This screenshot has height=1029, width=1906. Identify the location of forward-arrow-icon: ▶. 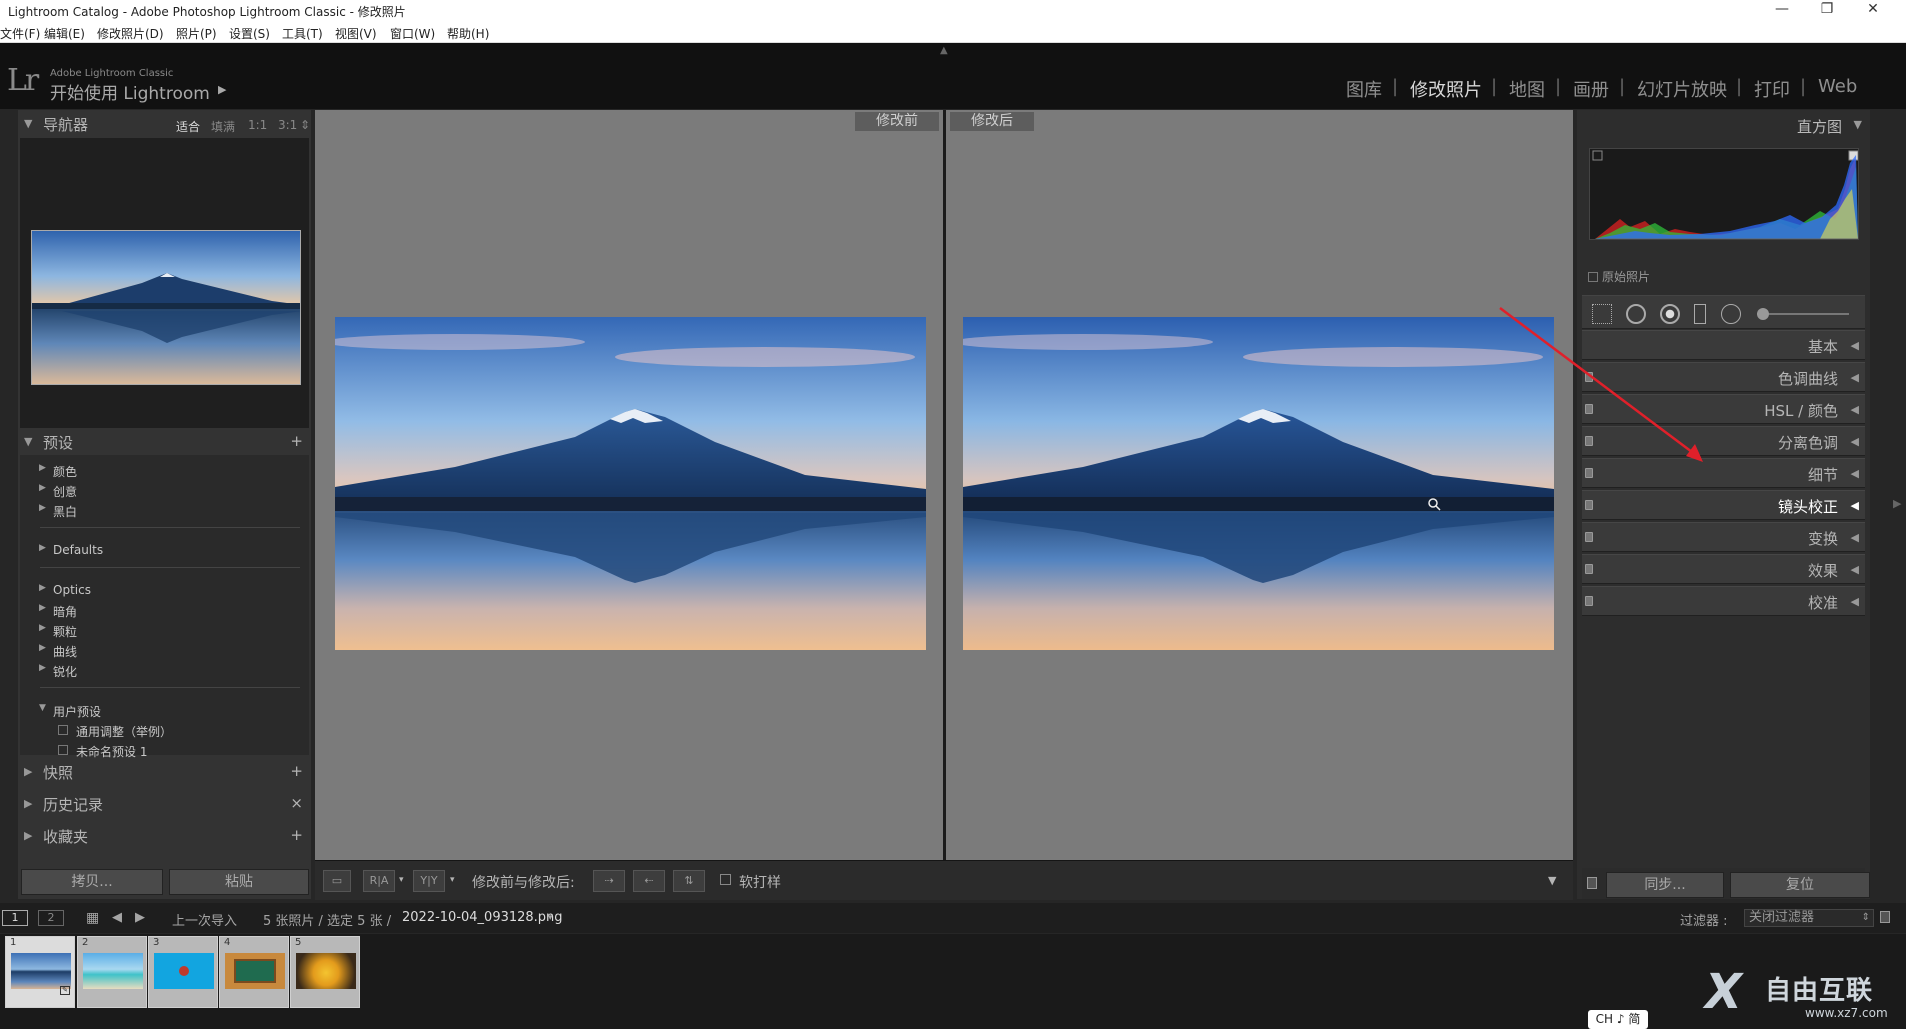
(140, 917).